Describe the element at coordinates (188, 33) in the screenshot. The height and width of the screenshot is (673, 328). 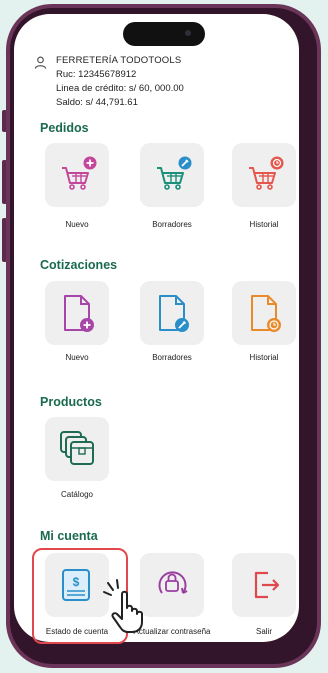
I see `camera-icon` at that location.